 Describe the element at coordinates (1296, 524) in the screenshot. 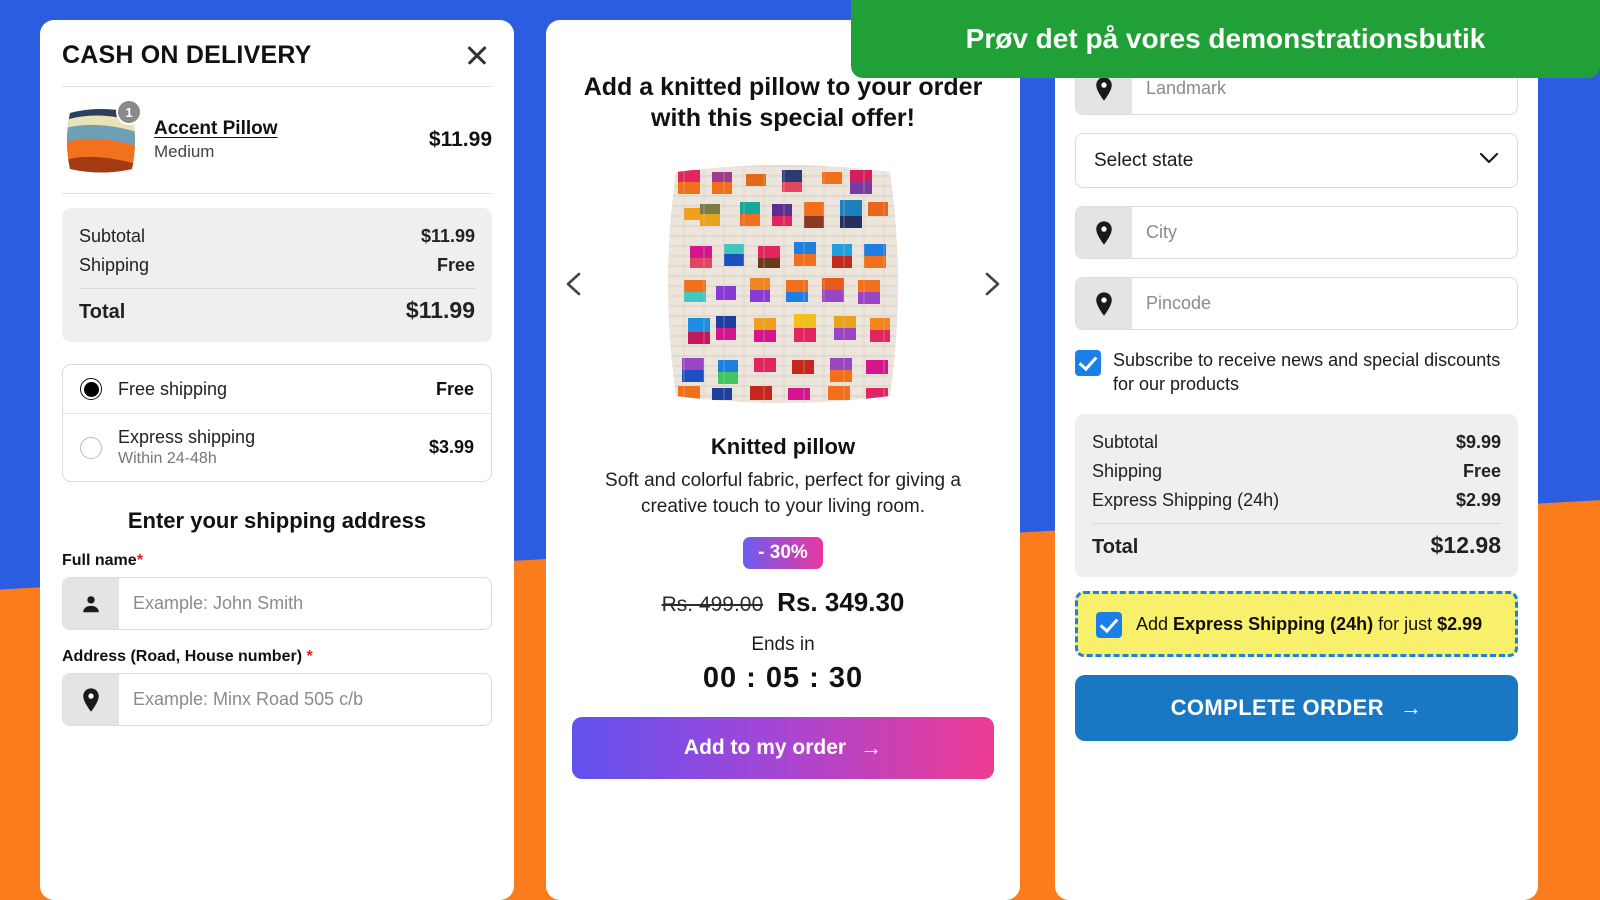

I see `summary-divider` at that location.